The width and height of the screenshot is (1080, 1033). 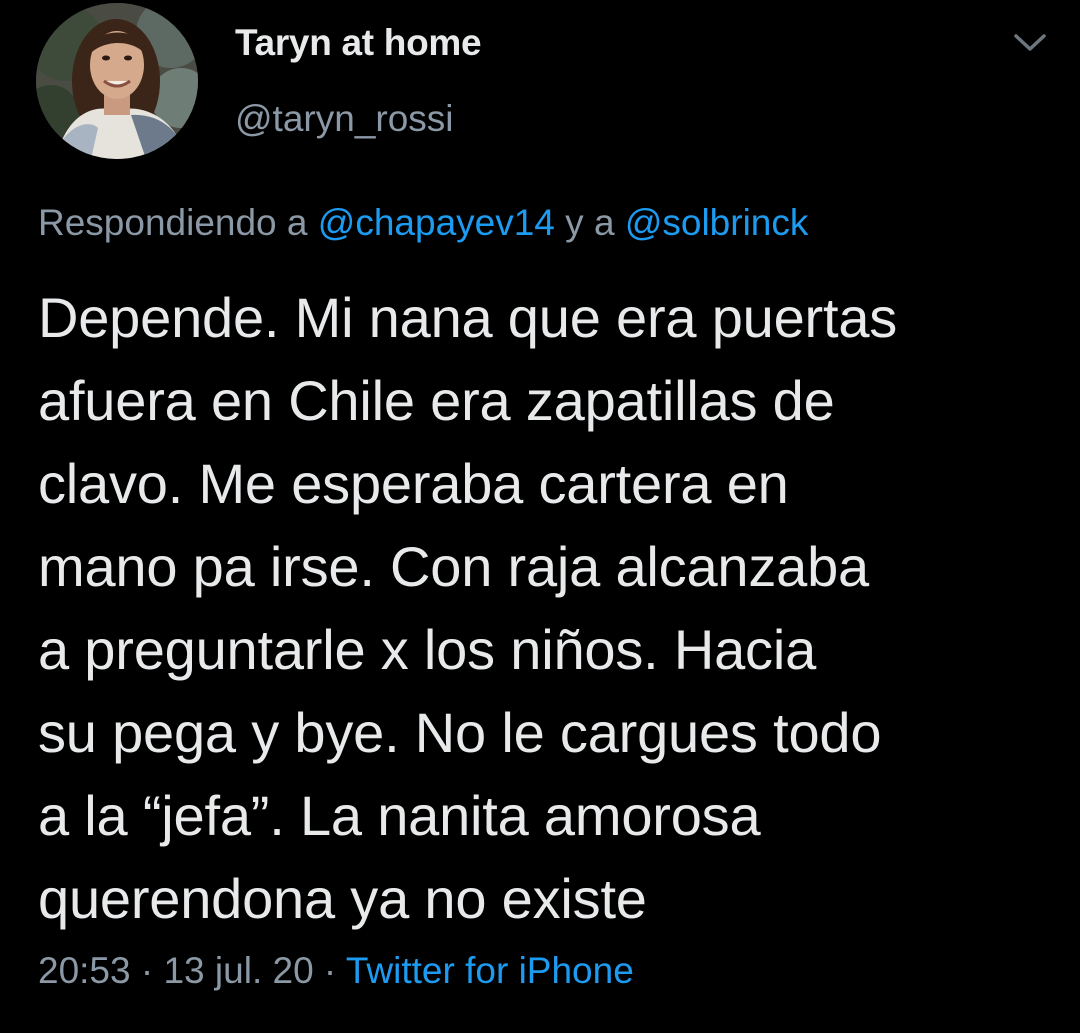 What do you see at coordinates (84, 970) in the screenshot?
I see `tweet-time: 20:53` at bounding box center [84, 970].